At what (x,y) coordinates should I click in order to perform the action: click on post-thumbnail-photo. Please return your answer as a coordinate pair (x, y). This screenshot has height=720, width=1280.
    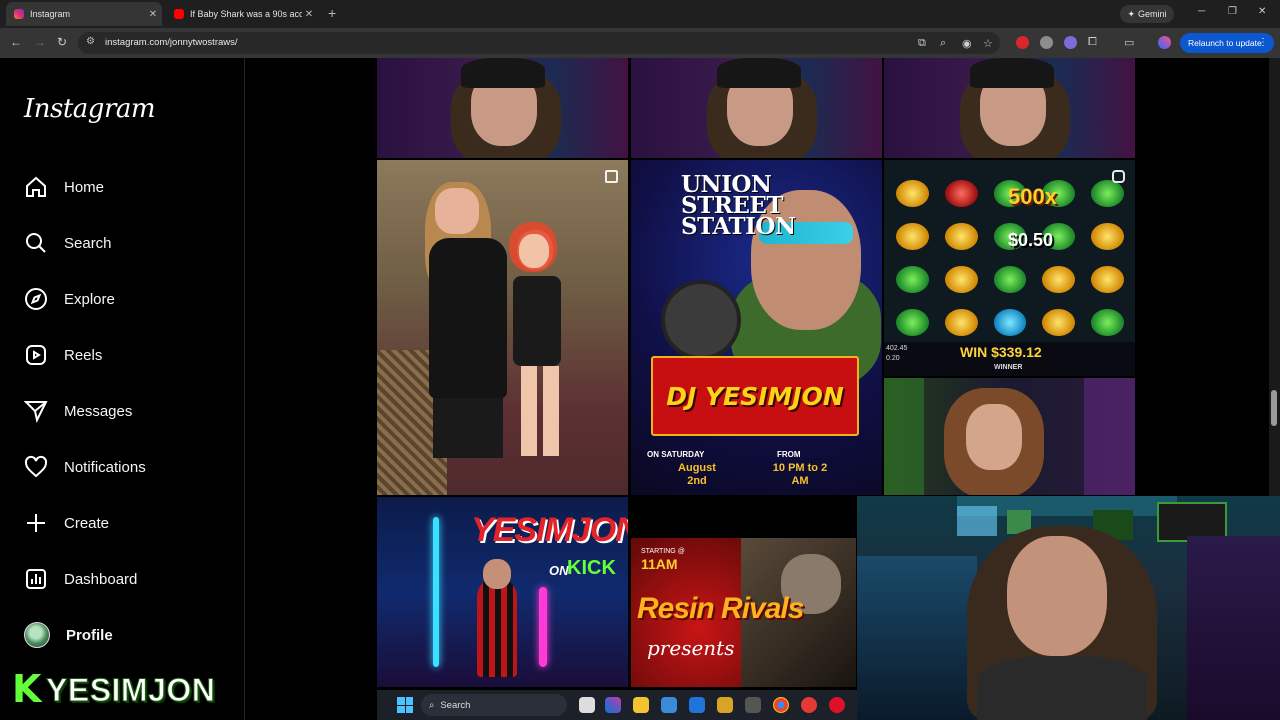
    Looking at the image, I should click on (502, 327).